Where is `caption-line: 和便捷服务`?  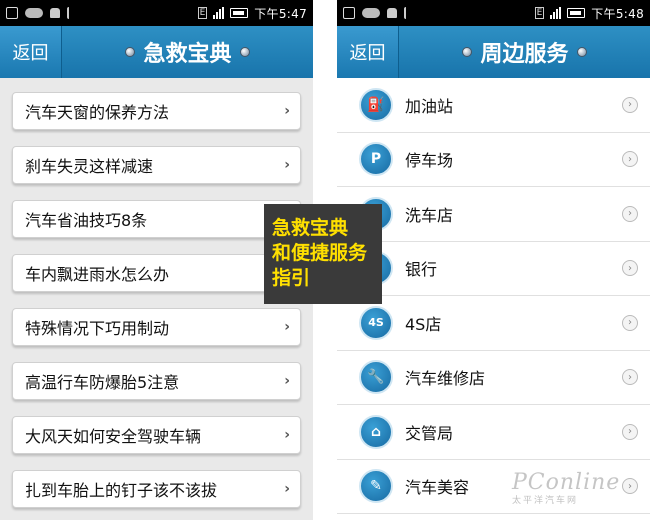
caption-line: 和便捷服务 is located at coordinates (320, 253).